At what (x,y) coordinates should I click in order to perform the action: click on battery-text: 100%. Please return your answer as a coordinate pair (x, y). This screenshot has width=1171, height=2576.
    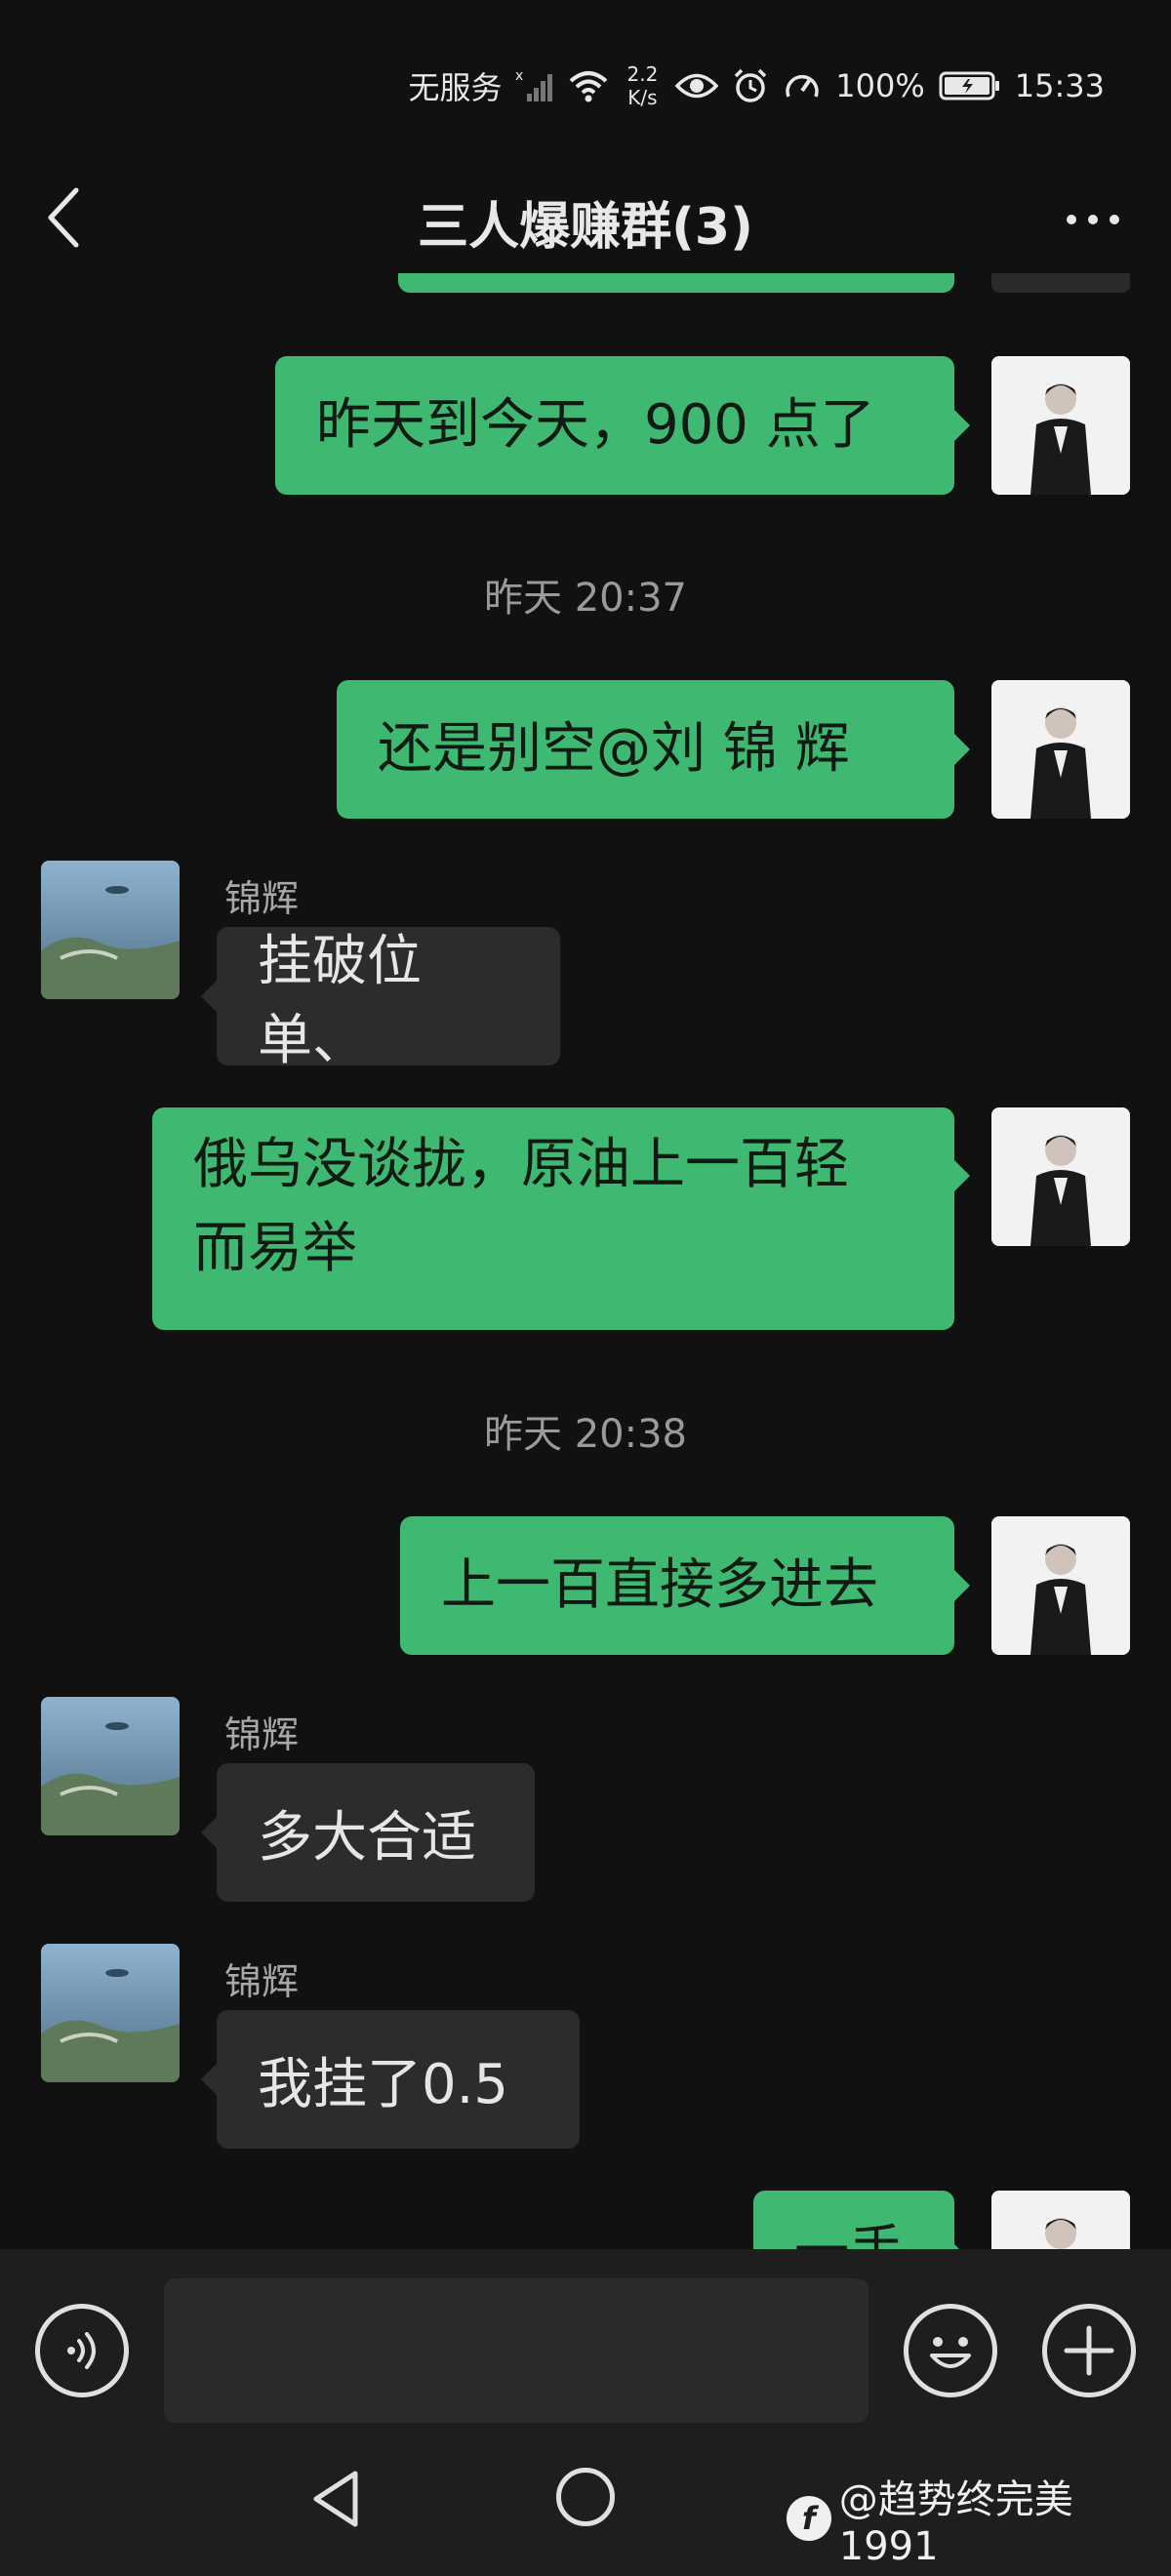
    Looking at the image, I should click on (880, 85).